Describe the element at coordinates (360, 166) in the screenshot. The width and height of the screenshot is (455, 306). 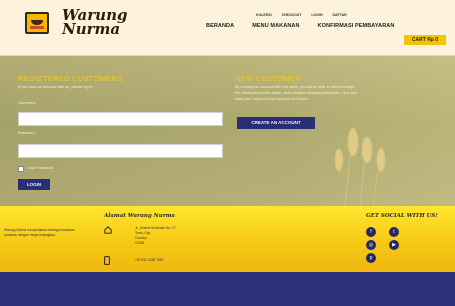
I see `wheat-image` at that location.